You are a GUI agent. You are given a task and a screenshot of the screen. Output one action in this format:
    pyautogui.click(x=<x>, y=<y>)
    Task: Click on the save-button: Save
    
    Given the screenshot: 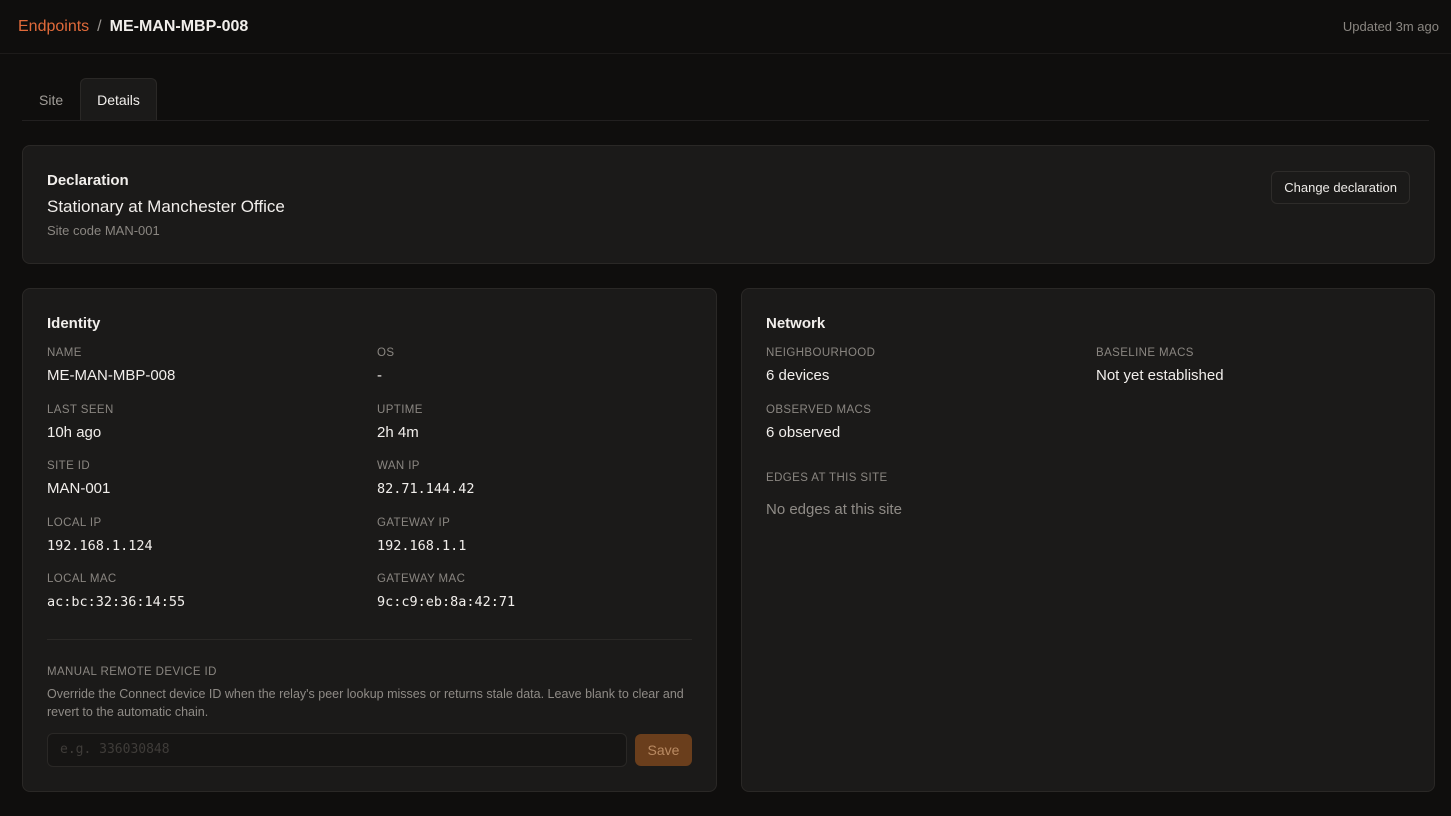 What is the action you would take?
    pyautogui.click(x=663, y=749)
    